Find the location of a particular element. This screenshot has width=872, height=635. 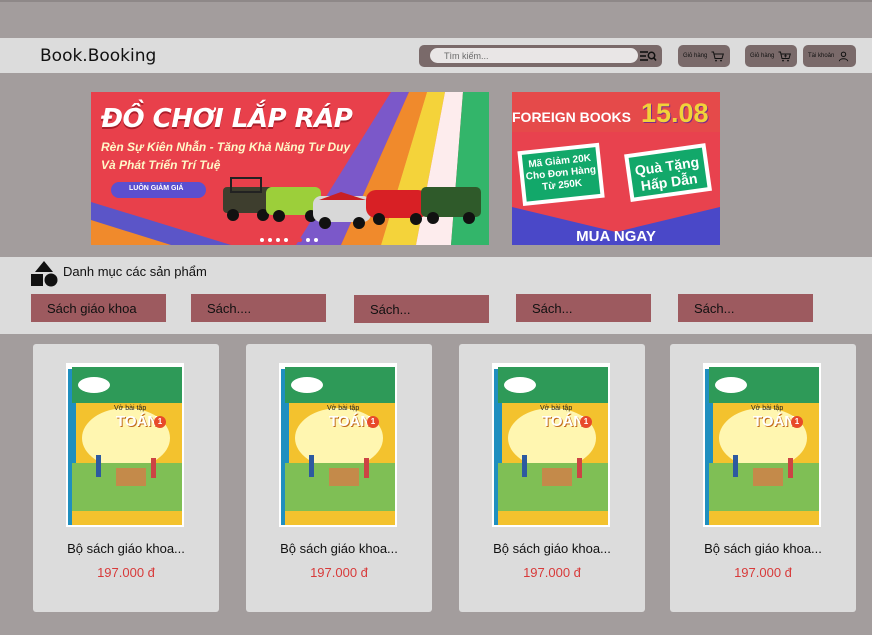

search-input is located at coordinates (534, 55).